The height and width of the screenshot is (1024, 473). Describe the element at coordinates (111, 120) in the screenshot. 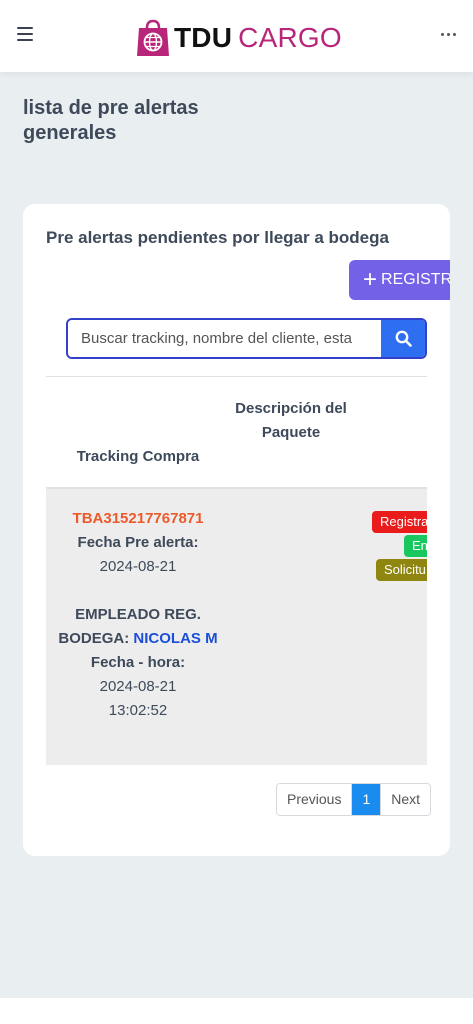

I see `page-title: lista de pre alertas generales` at that location.